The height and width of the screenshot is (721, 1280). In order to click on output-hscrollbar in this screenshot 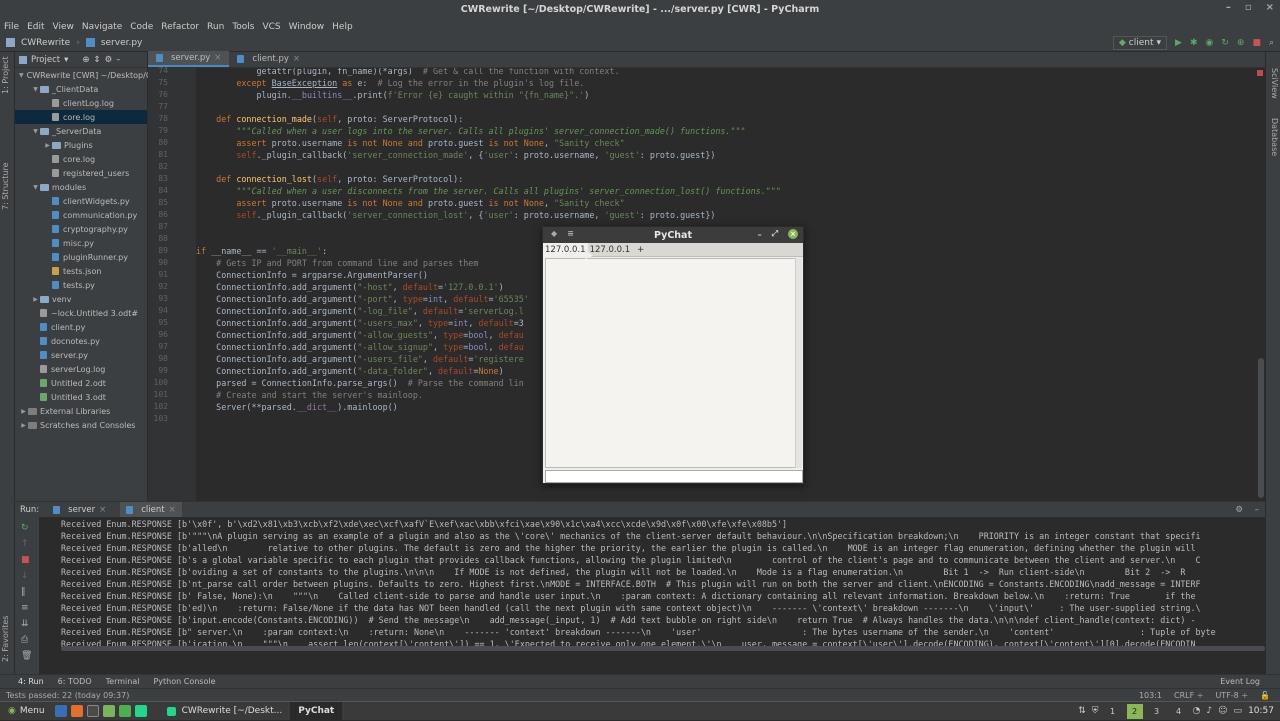, I will do `click(663, 649)`.